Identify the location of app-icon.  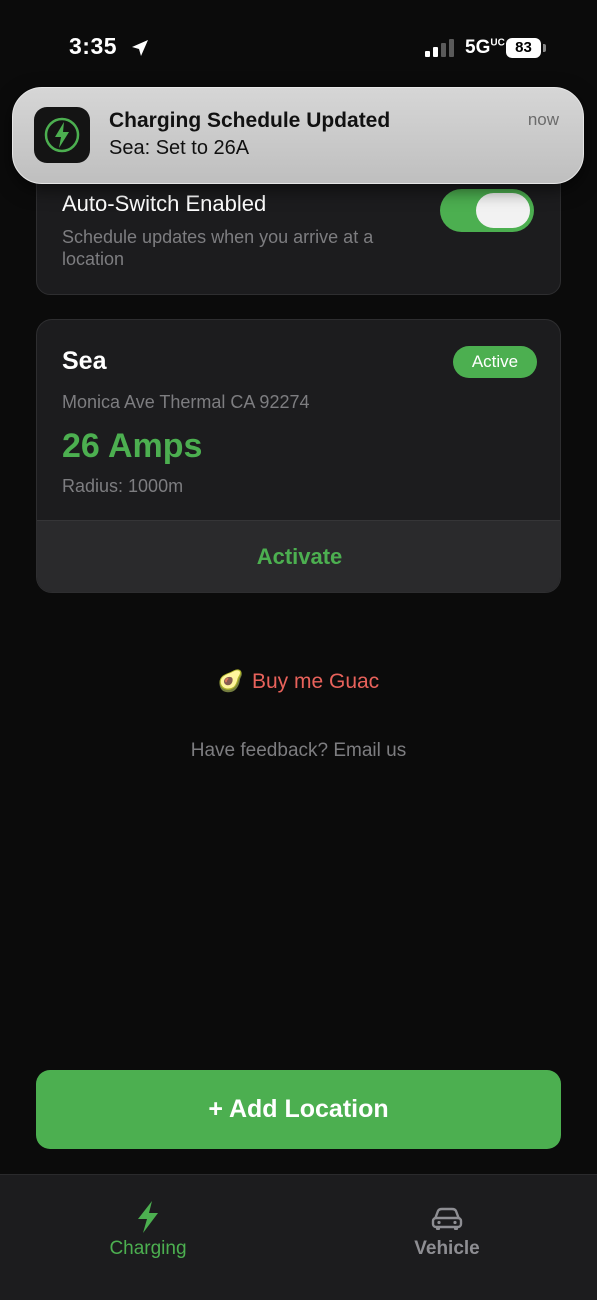
(62, 135).